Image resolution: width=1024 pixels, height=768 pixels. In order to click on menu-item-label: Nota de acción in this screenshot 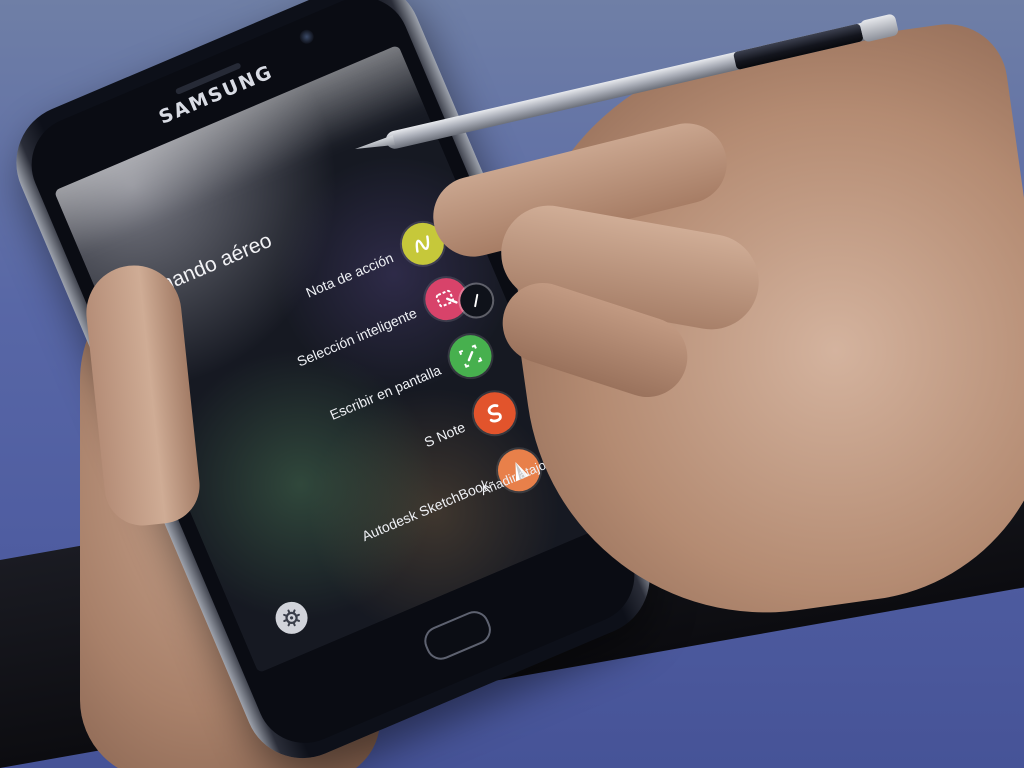, I will do `click(349, 275)`.